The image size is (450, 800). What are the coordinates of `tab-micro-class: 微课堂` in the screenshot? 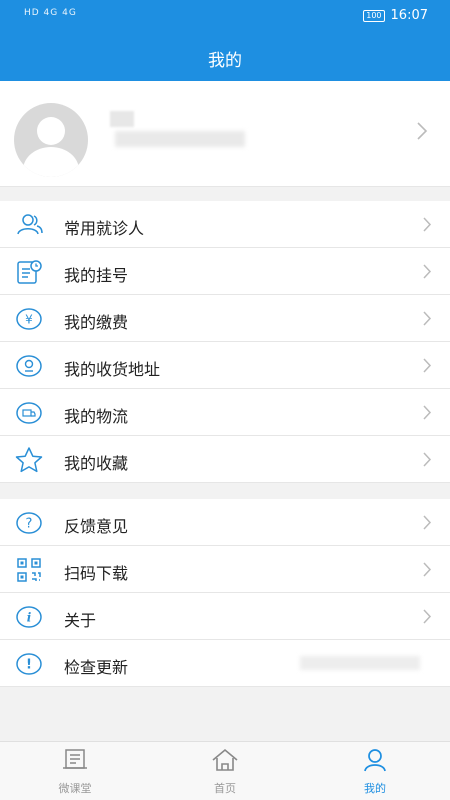 It's located at (75, 771).